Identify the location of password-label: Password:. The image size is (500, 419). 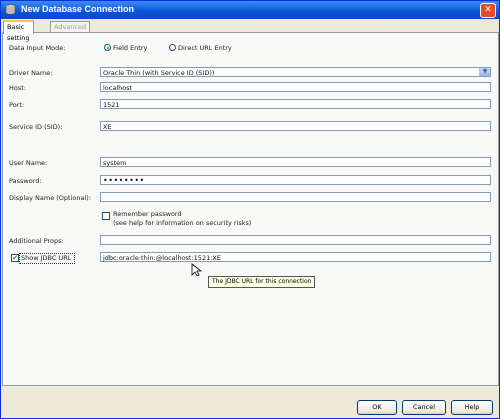
(25, 181).